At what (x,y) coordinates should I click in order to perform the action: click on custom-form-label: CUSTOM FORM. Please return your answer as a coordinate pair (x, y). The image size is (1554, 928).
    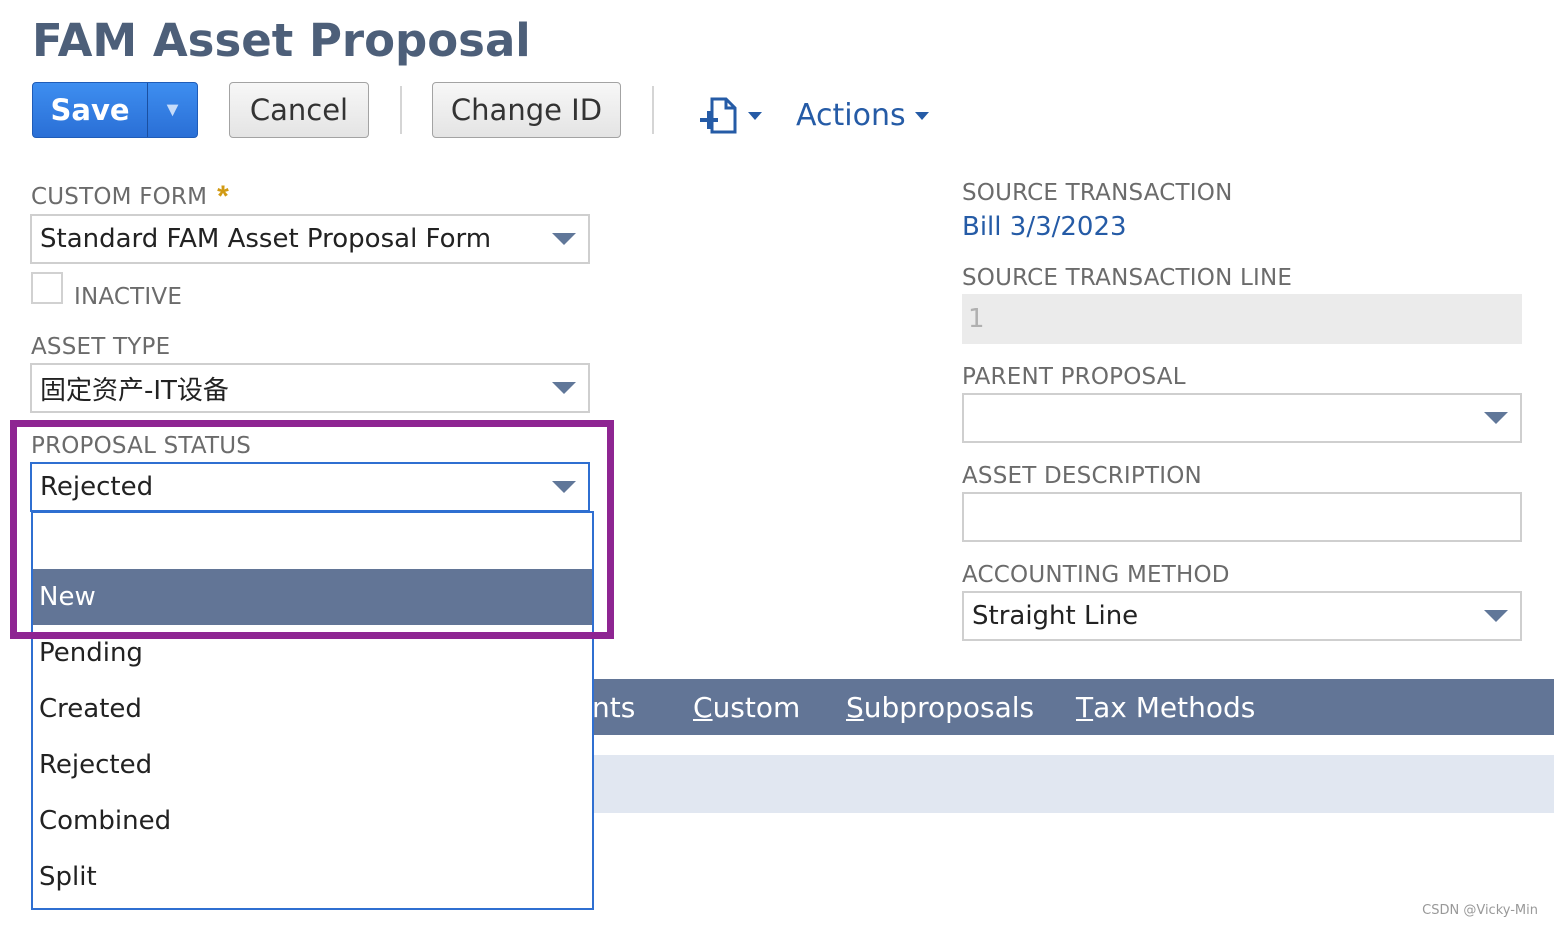
    Looking at the image, I should click on (119, 197).